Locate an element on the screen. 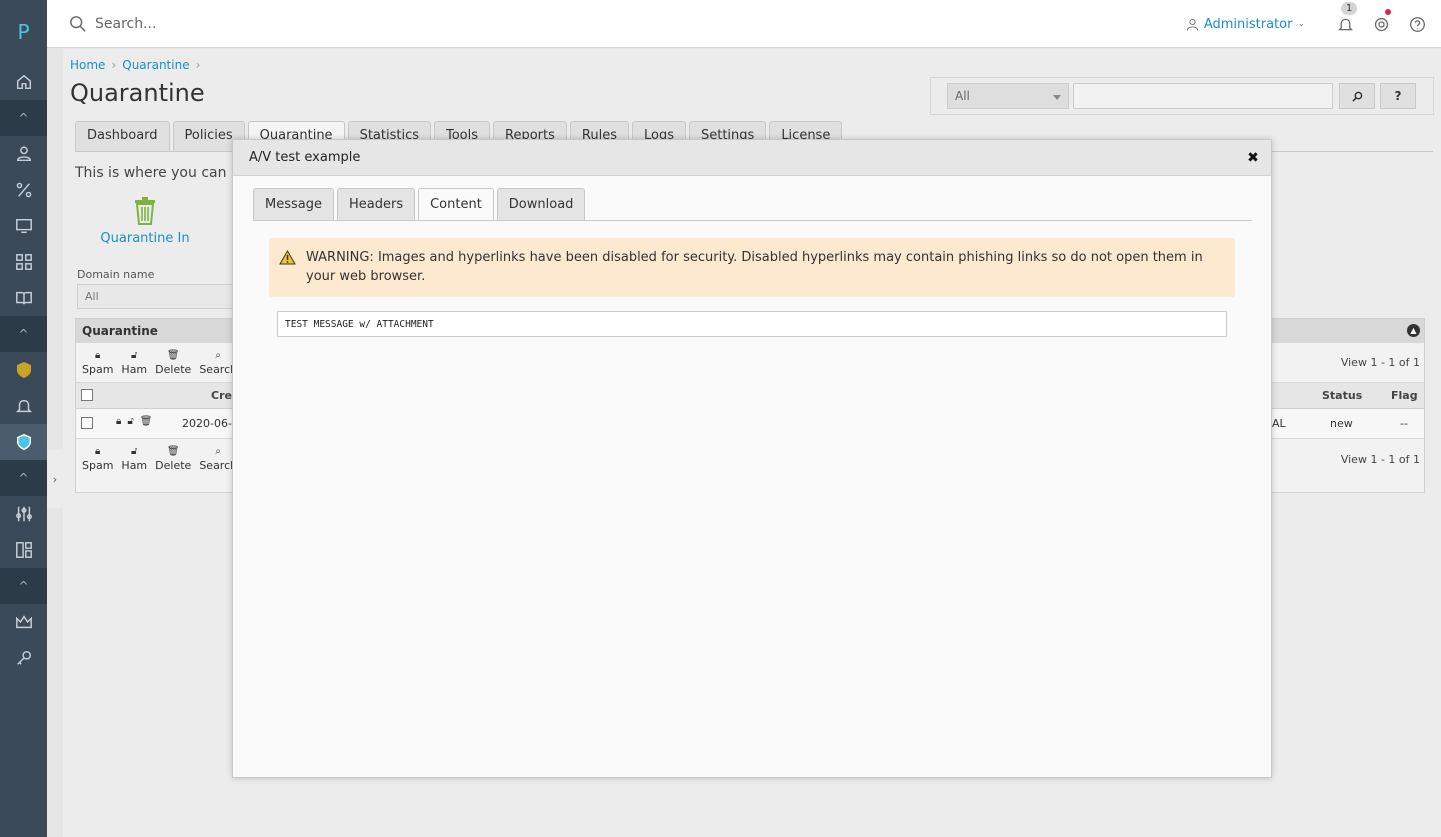 The height and width of the screenshot is (837, 1441). support-button is located at coordinates (1381, 20).